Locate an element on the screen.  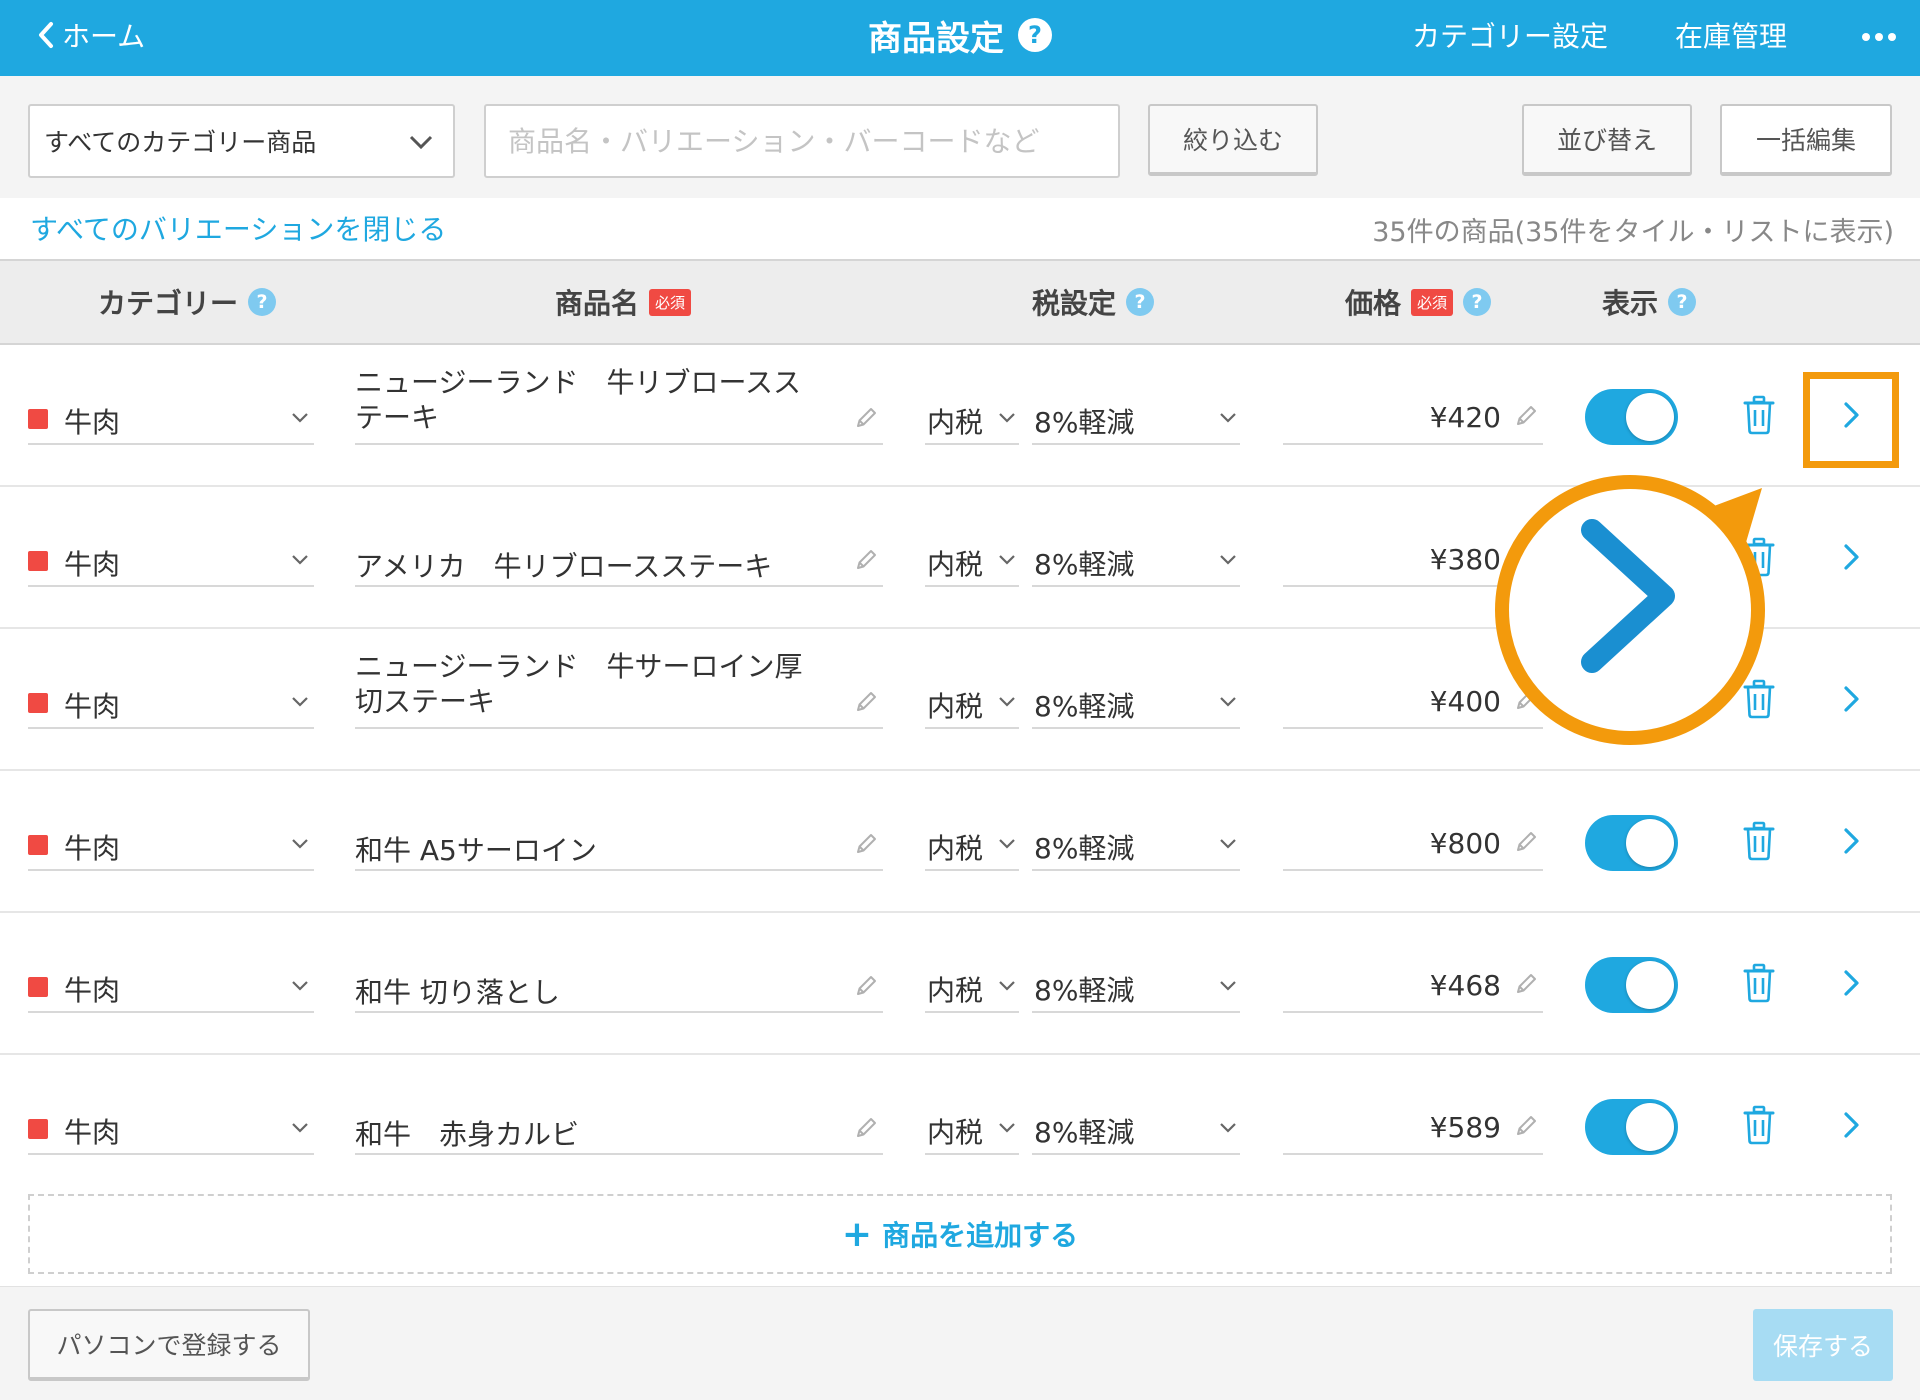
price-value: ¥589 is located at coordinates (1465, 1127).